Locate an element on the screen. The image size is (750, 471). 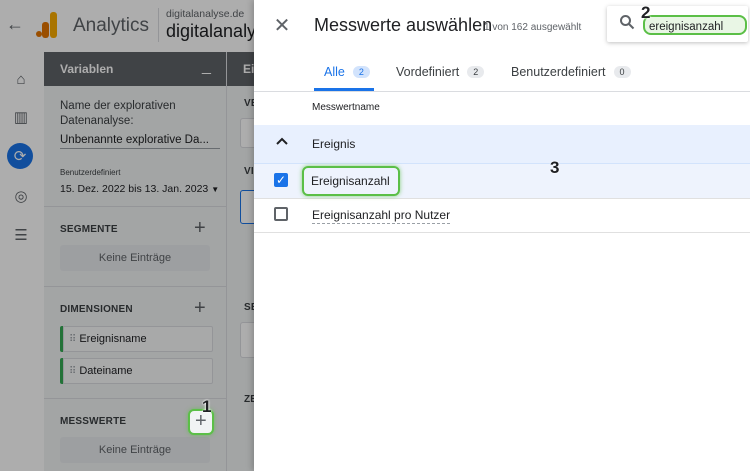
tab-count-badge: 0 is located at coordinates (622, 72).